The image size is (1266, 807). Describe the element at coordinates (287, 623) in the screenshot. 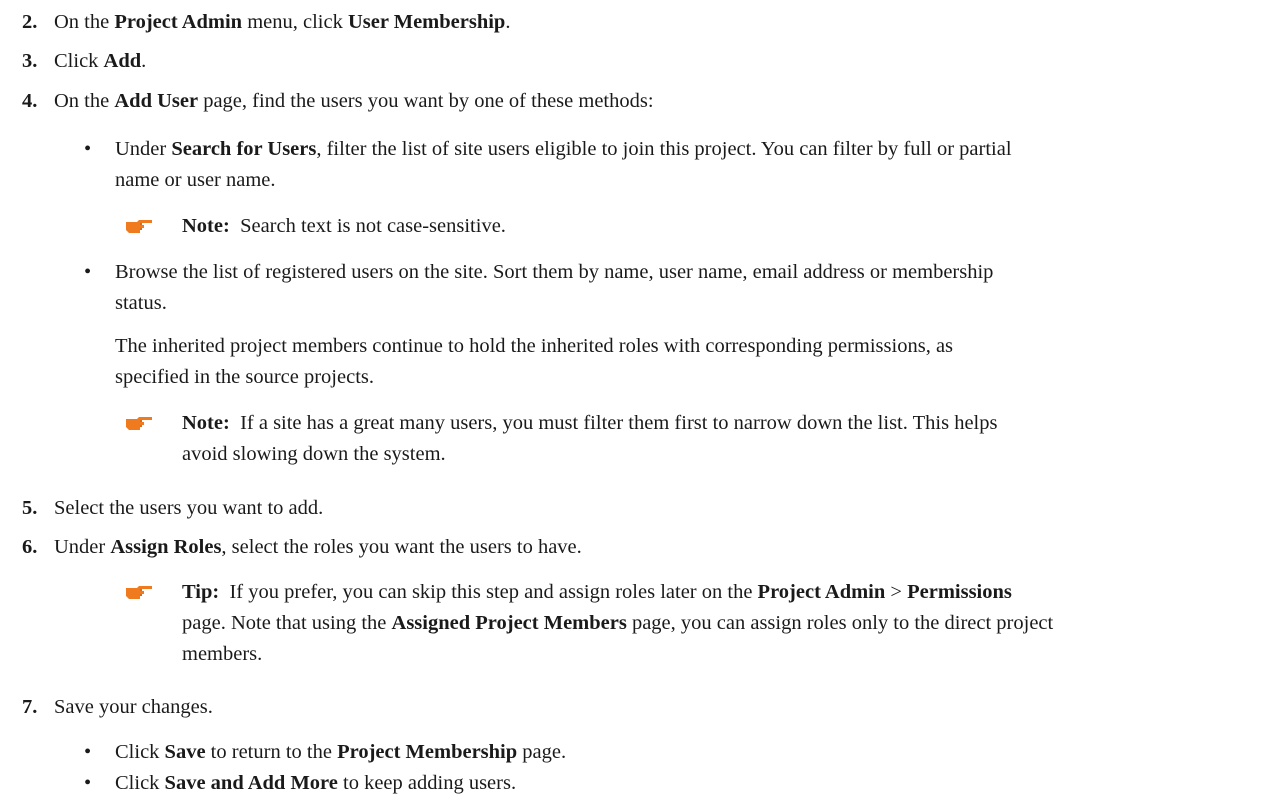

I see `text-run: page. Note that using the` at that location.